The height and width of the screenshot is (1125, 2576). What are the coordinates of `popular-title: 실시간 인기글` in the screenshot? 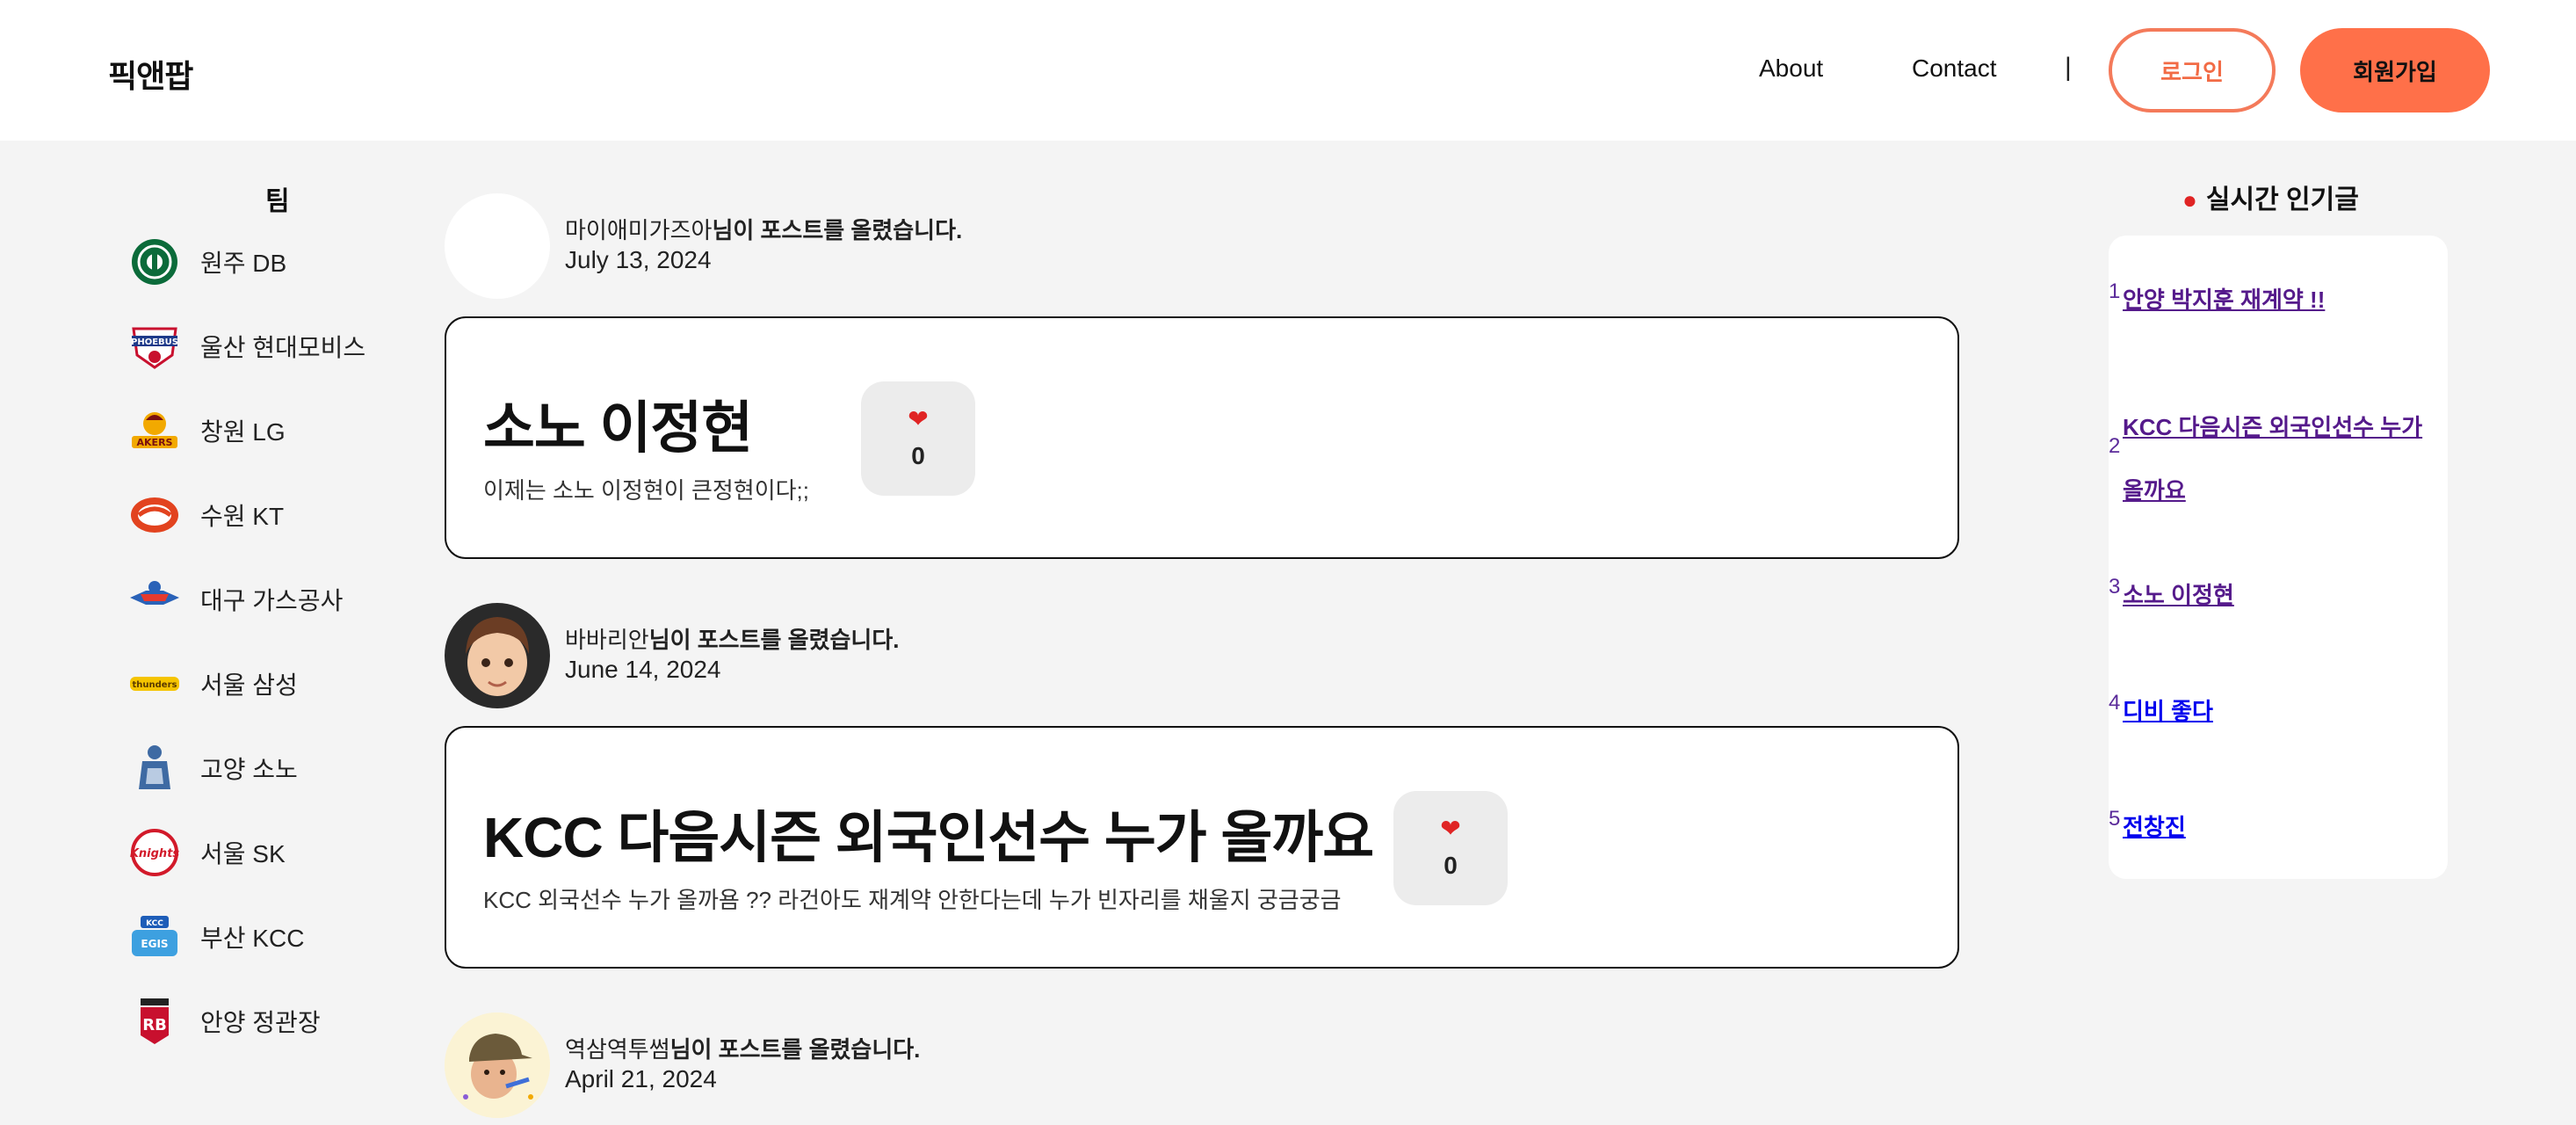 It's located at (2282, 199).